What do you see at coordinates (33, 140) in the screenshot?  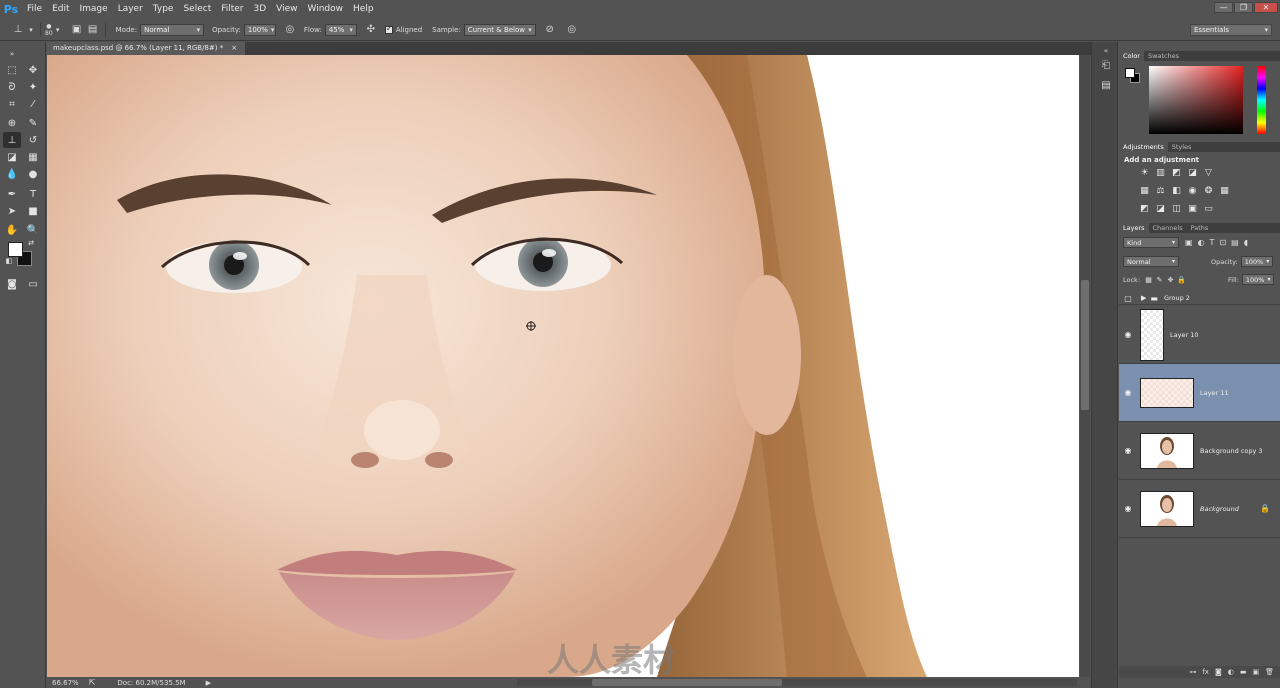 I see `history-brush-tool-icon: ↺` at bounding box center [33, 140].